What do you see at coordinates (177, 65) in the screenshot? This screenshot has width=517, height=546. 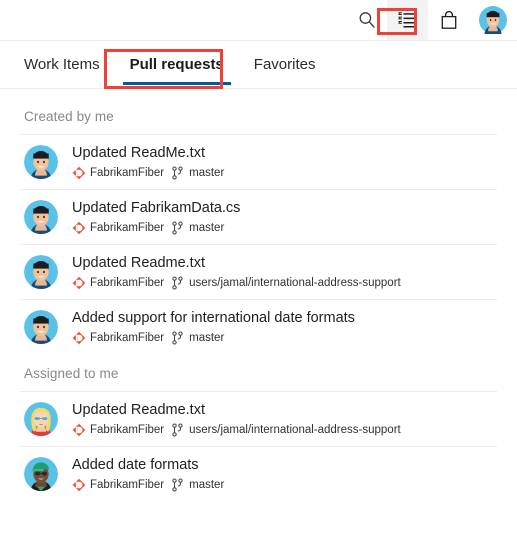 I see `tab-pull-requests: Pull requests` at bounding box center [177, 65].